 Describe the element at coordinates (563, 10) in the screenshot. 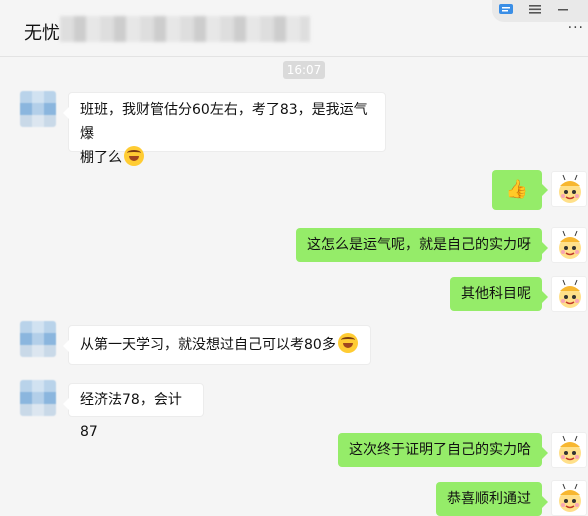

I see `minimize-icon` at that location.